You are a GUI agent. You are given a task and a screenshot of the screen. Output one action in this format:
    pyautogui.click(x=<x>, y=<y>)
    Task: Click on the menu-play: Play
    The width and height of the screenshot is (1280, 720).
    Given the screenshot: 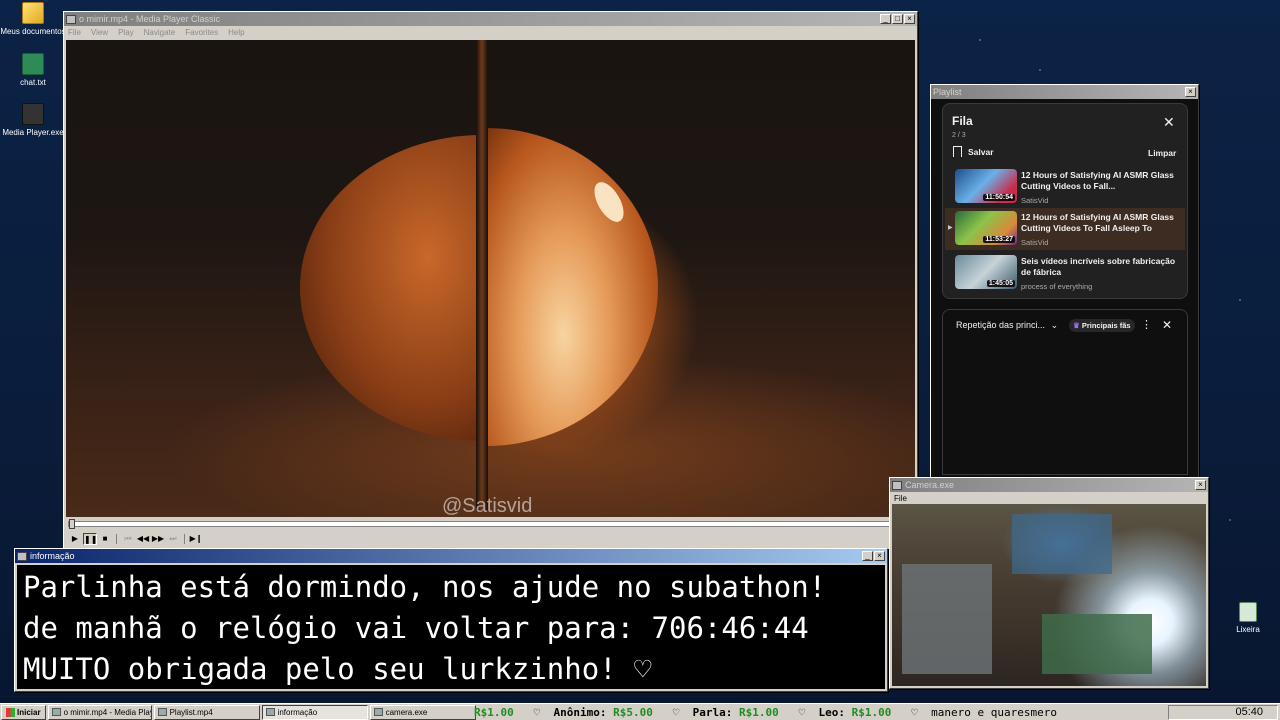 What is the action you would take?
    pyautogui.click(x=126, y=32)
    